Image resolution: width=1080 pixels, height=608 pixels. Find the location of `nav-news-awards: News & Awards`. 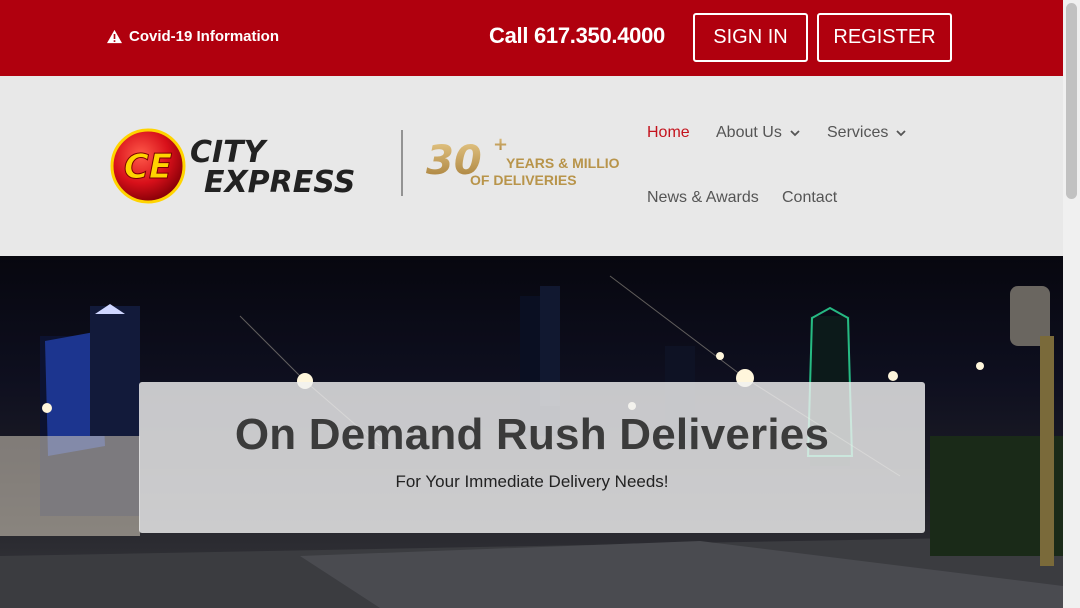

nav-news-awards: News & Awards is located at coordinates (703, 198).